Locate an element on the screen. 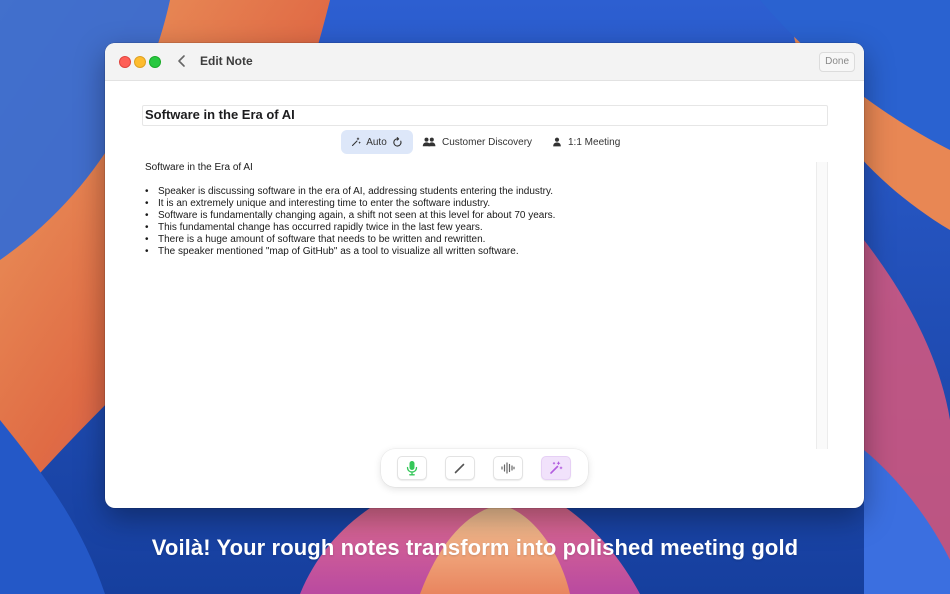 This screenshot has width=950, height=594. note-heading: Software in the Era of AI is located at coordinates (199, 167).